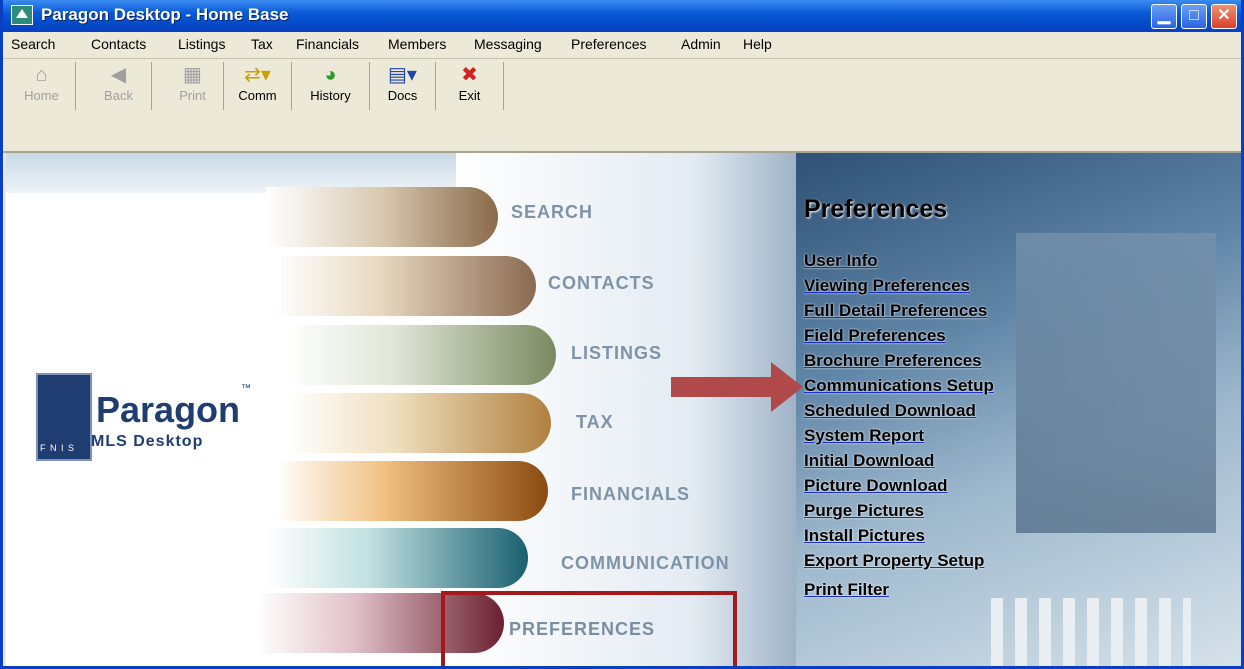  Describe the element at coordinates (737, 387) in the screenshot. I see `callout-arrow-icon` at that location.